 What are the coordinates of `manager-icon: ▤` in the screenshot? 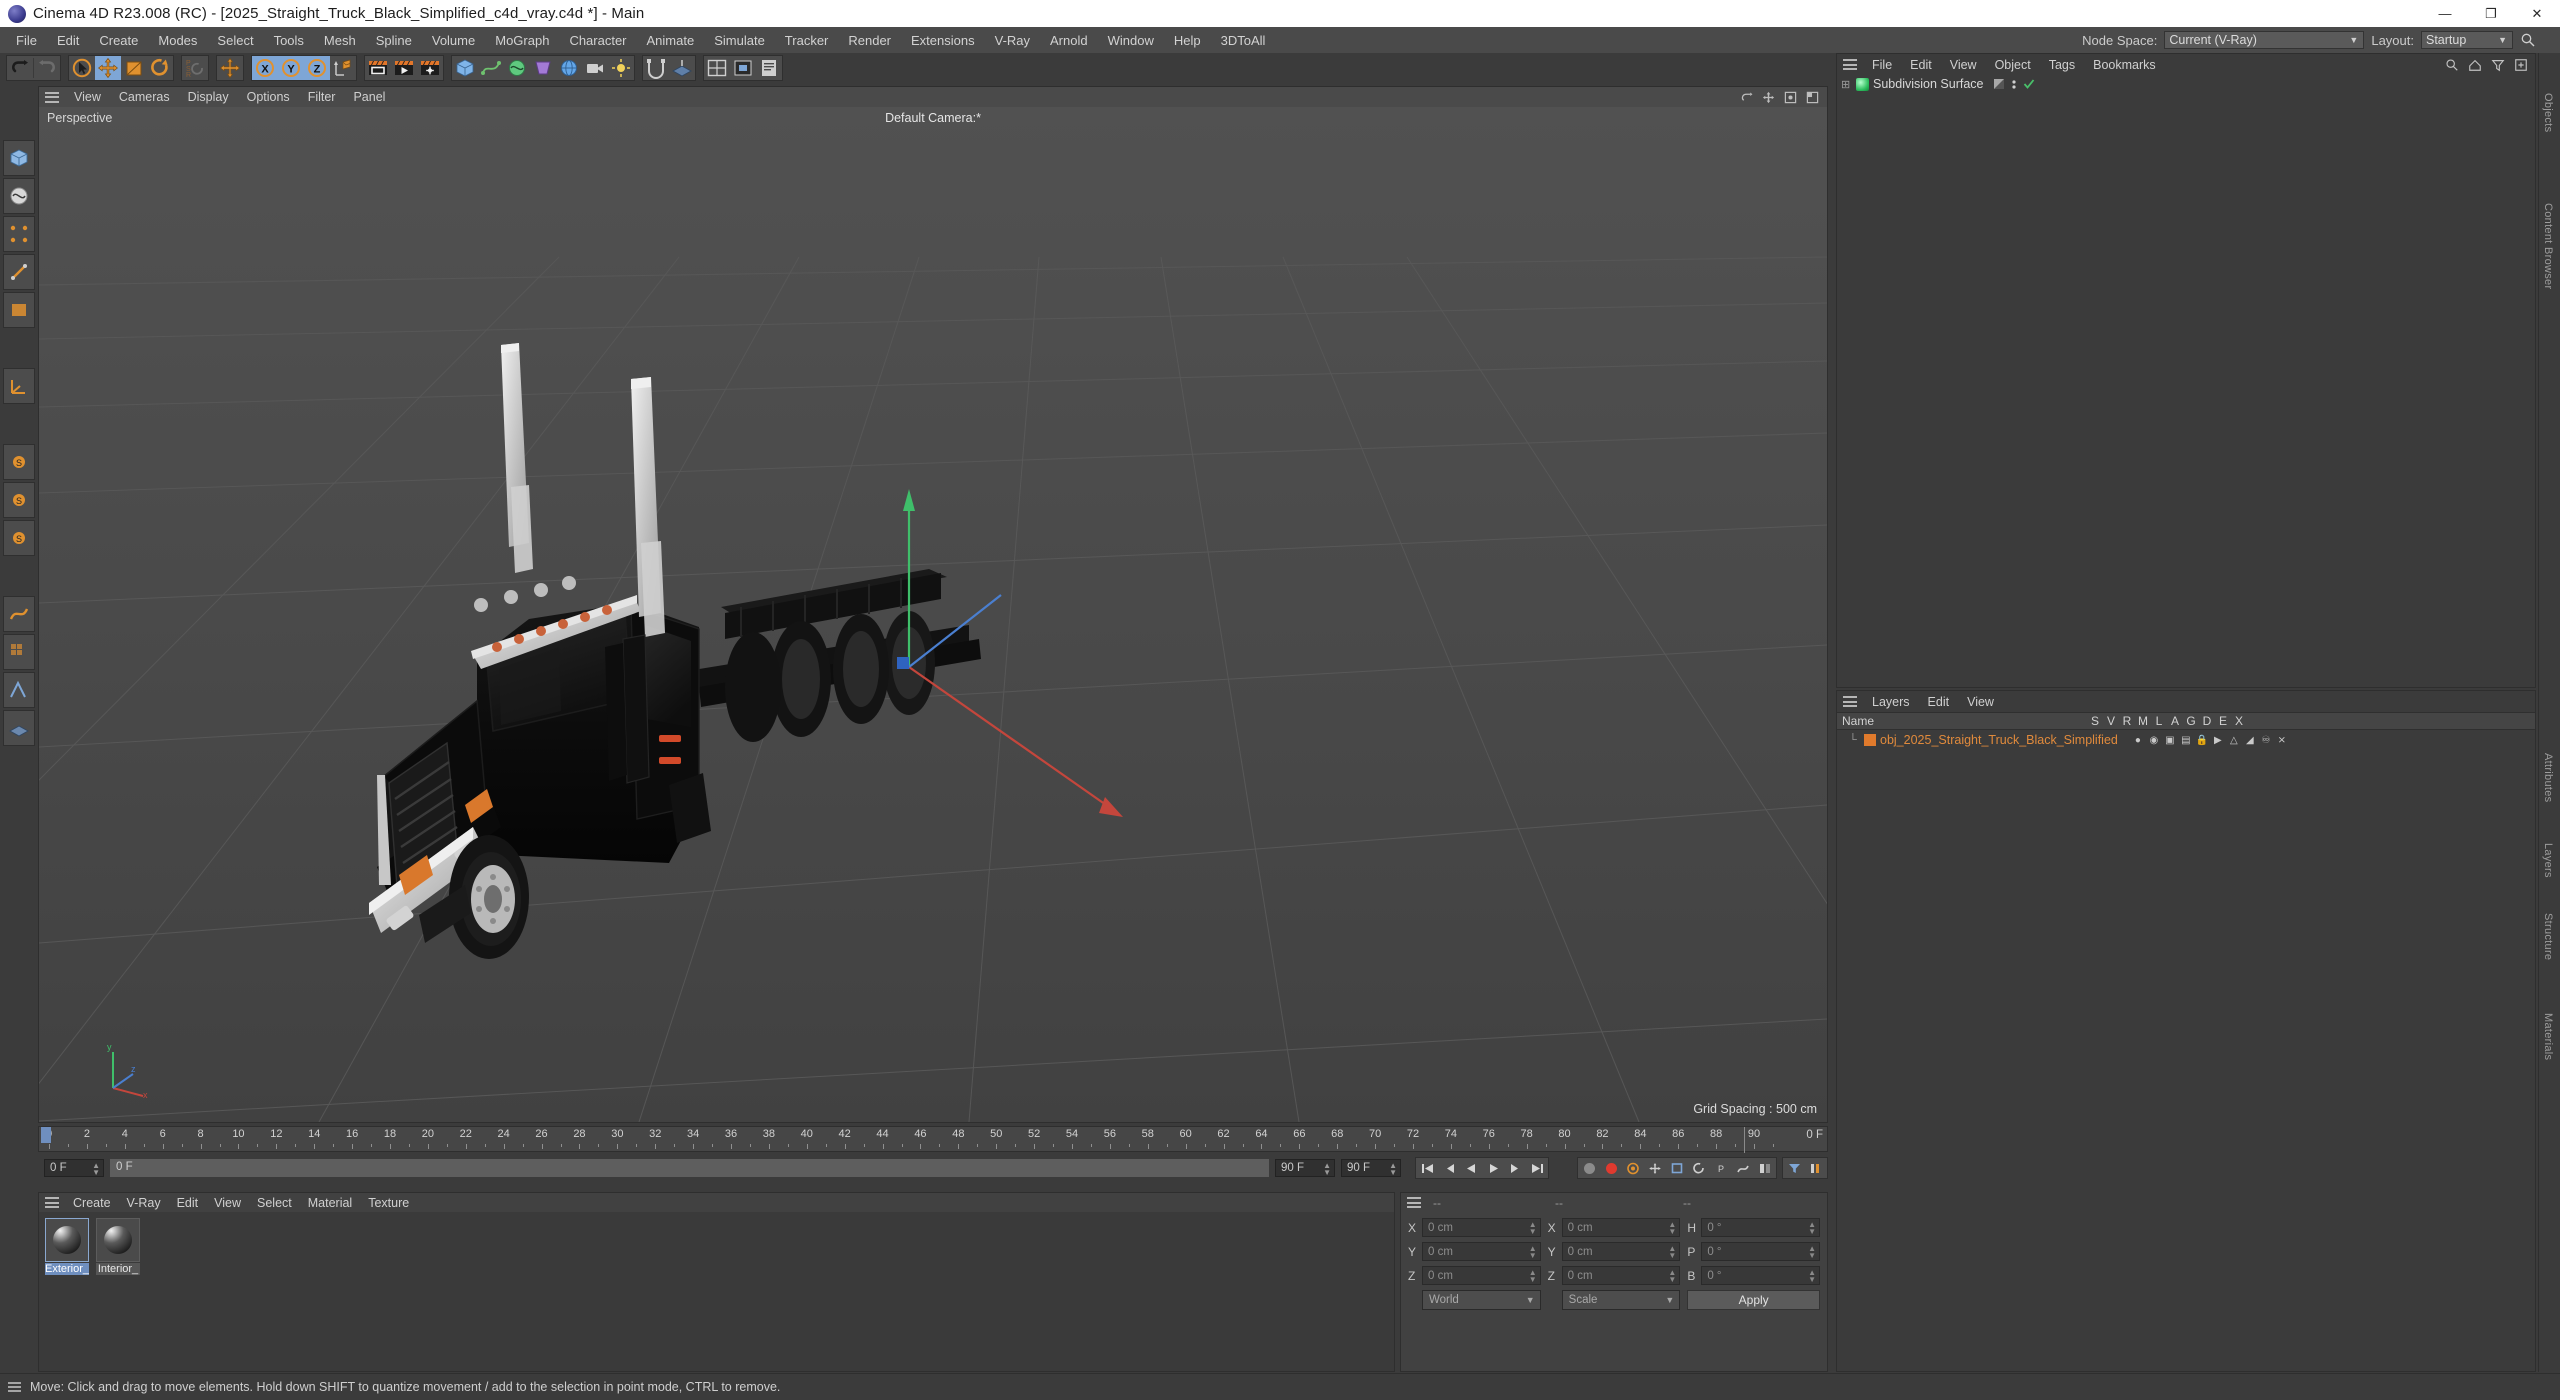 It's located at (2186, 740).